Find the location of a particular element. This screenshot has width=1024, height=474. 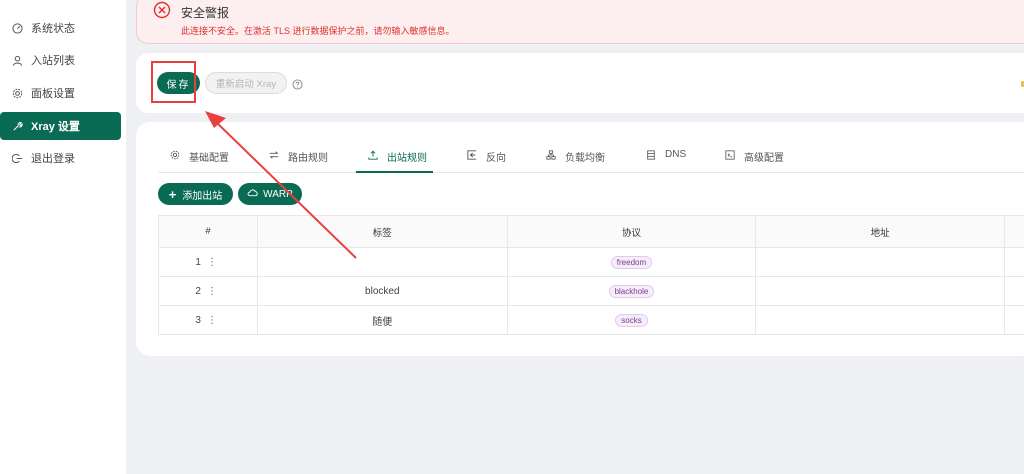

tab-label: 基础配置 is located at coordinates (209, 158).